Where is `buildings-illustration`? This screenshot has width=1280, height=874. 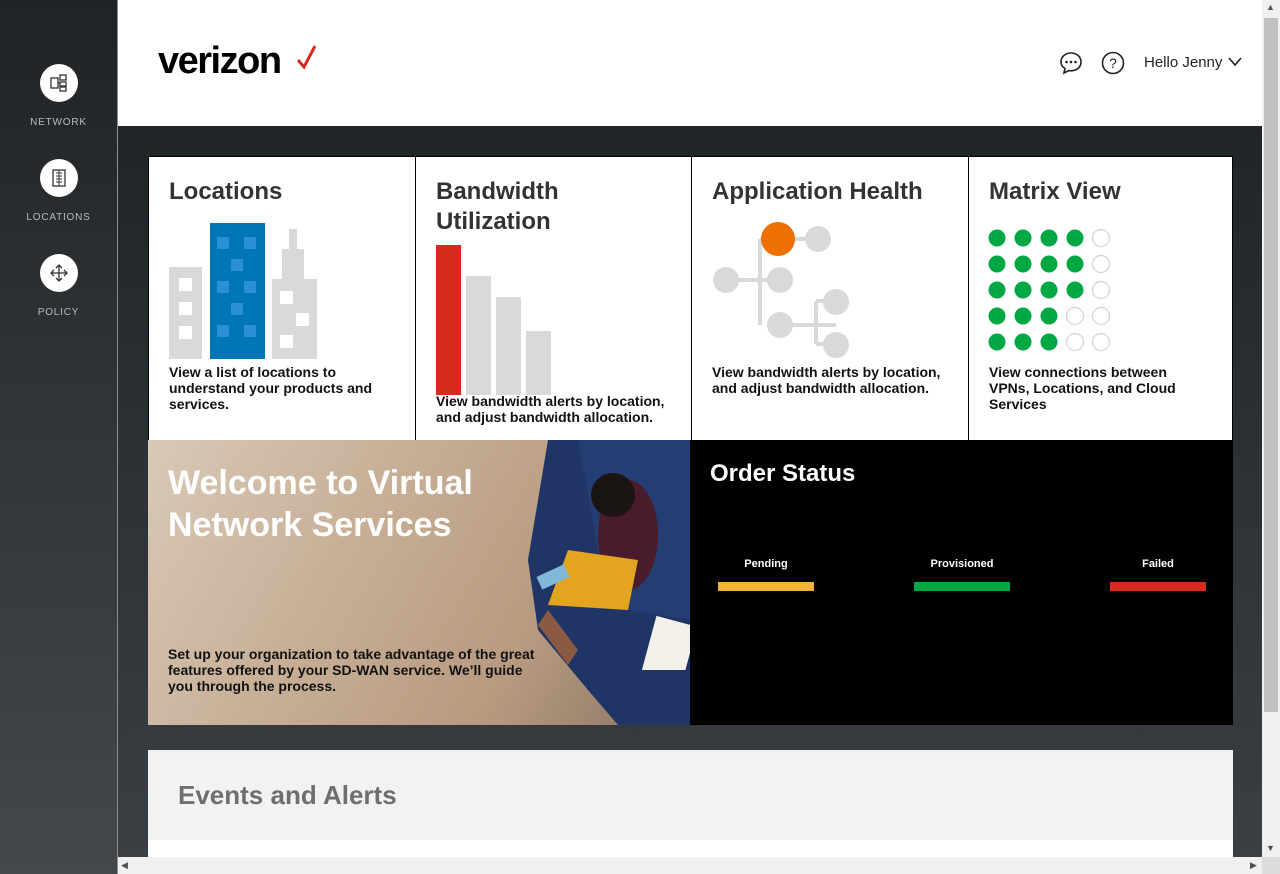 buildings-illustration is located at coordinates (243, 291).